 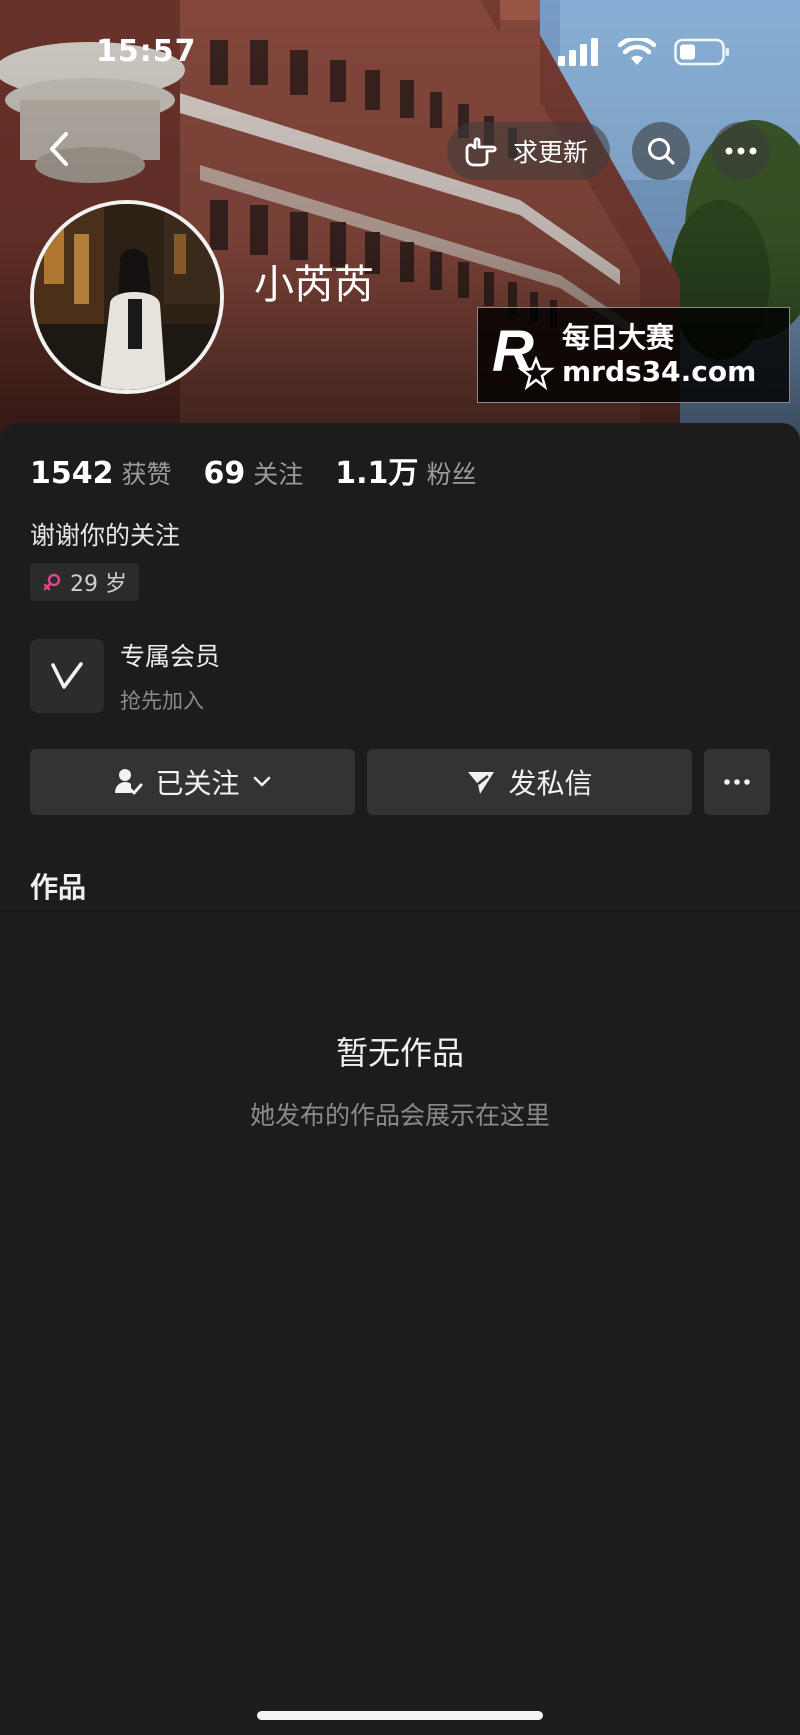 I want to click on status-time: 15:57, so click(x=146, y=51).